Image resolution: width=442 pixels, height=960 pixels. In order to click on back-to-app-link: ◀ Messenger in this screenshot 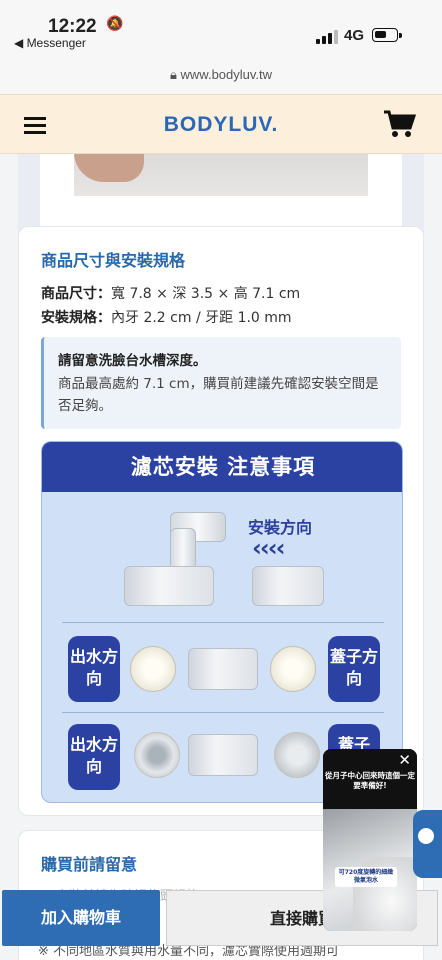, I will do `click(50, 43)`.